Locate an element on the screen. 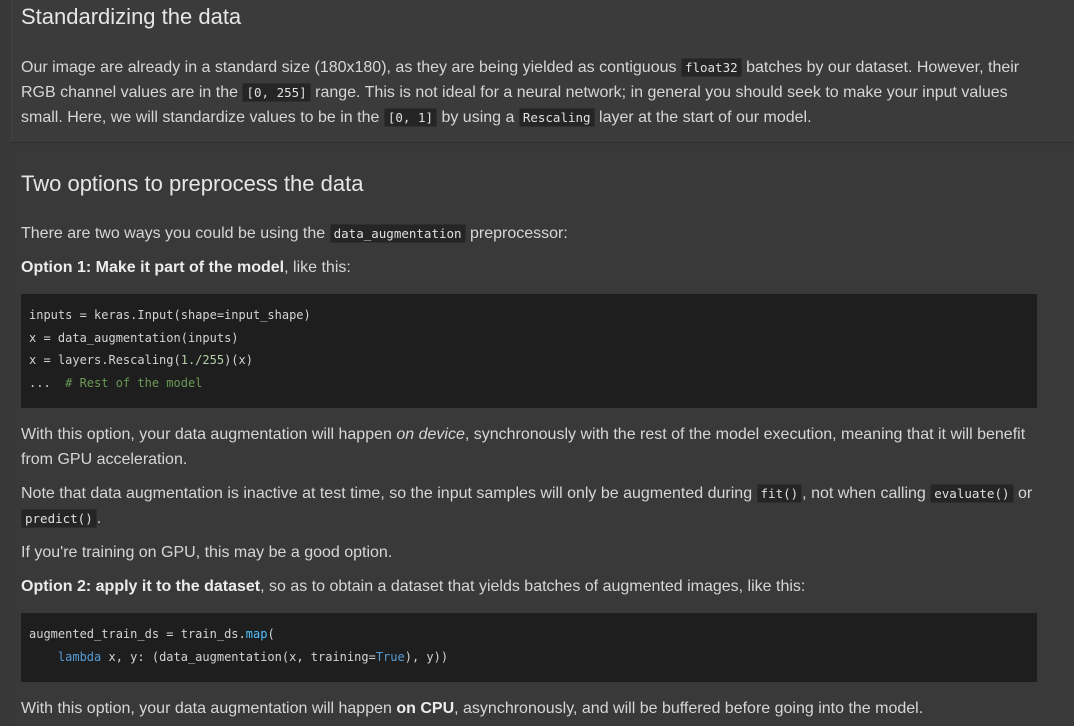 Image resolution: width=1074 pixels, height=726 pixels. code-text: inputs = keras.Input(shape=input_shape) is located at coordinates (170, 315).